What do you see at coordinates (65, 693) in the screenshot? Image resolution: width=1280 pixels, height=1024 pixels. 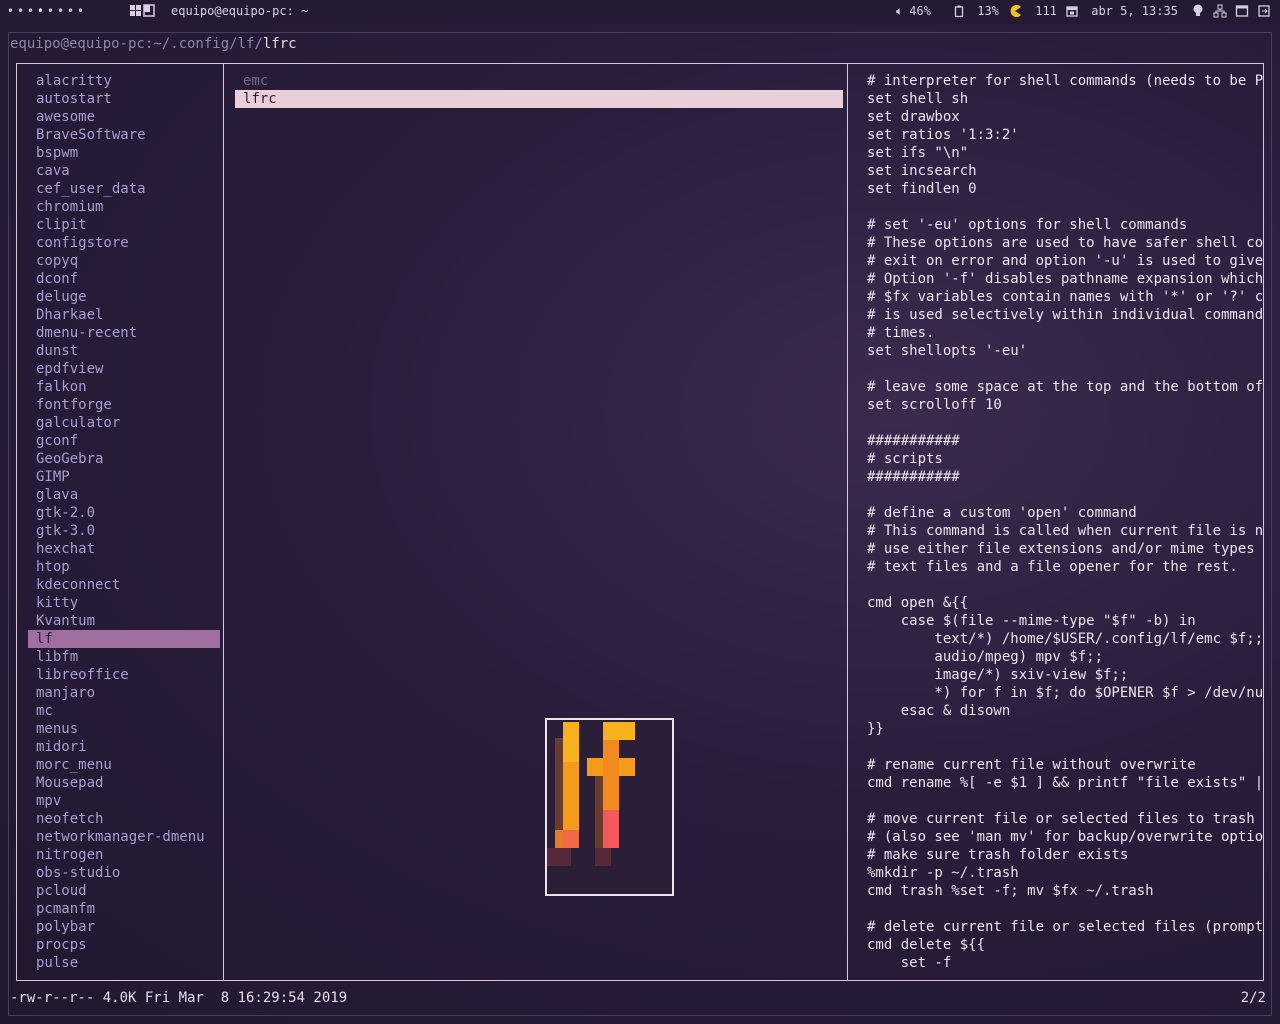 I see `directory-item: manjaro` at bounding box center [65, 693].